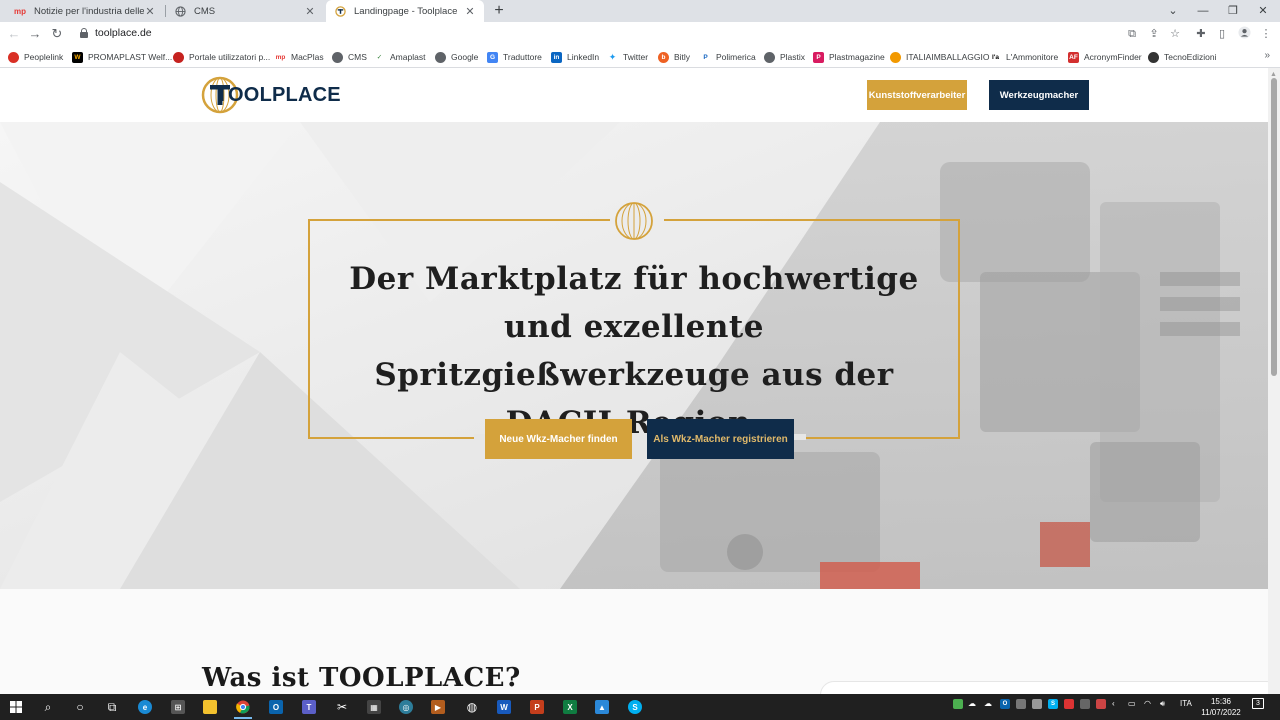 This screenshot has width=1280, height=720. What do you see at coordinates (77, 57) in the screenshot?
I see `bookmark-favicon-icon: W` at bounding box center [77, 57].